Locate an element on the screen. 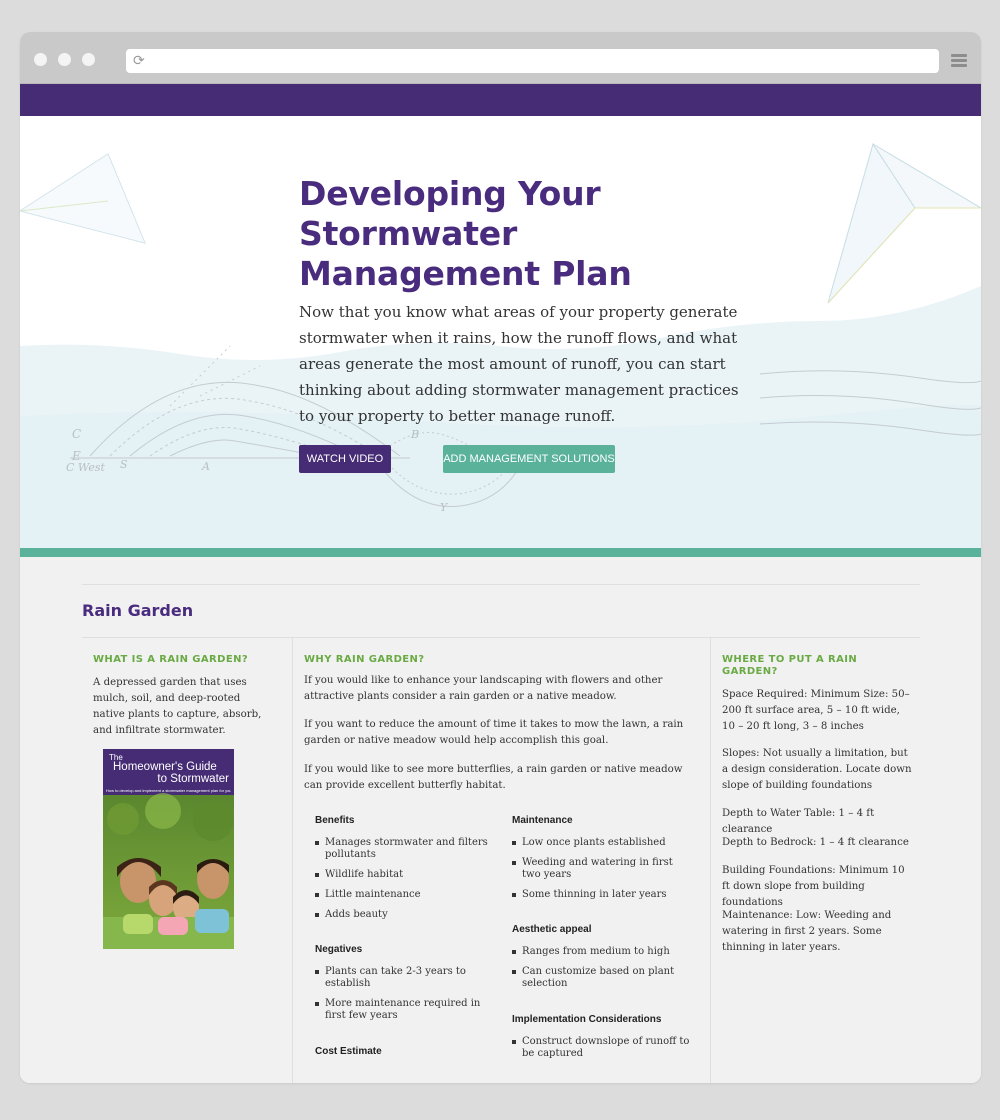 The width and height of the screenshot is (1000, 1120). depth-bedrock-text: Depth to Bedrock: 1 – 4 ft clearance is located at coordinates (815, 842).